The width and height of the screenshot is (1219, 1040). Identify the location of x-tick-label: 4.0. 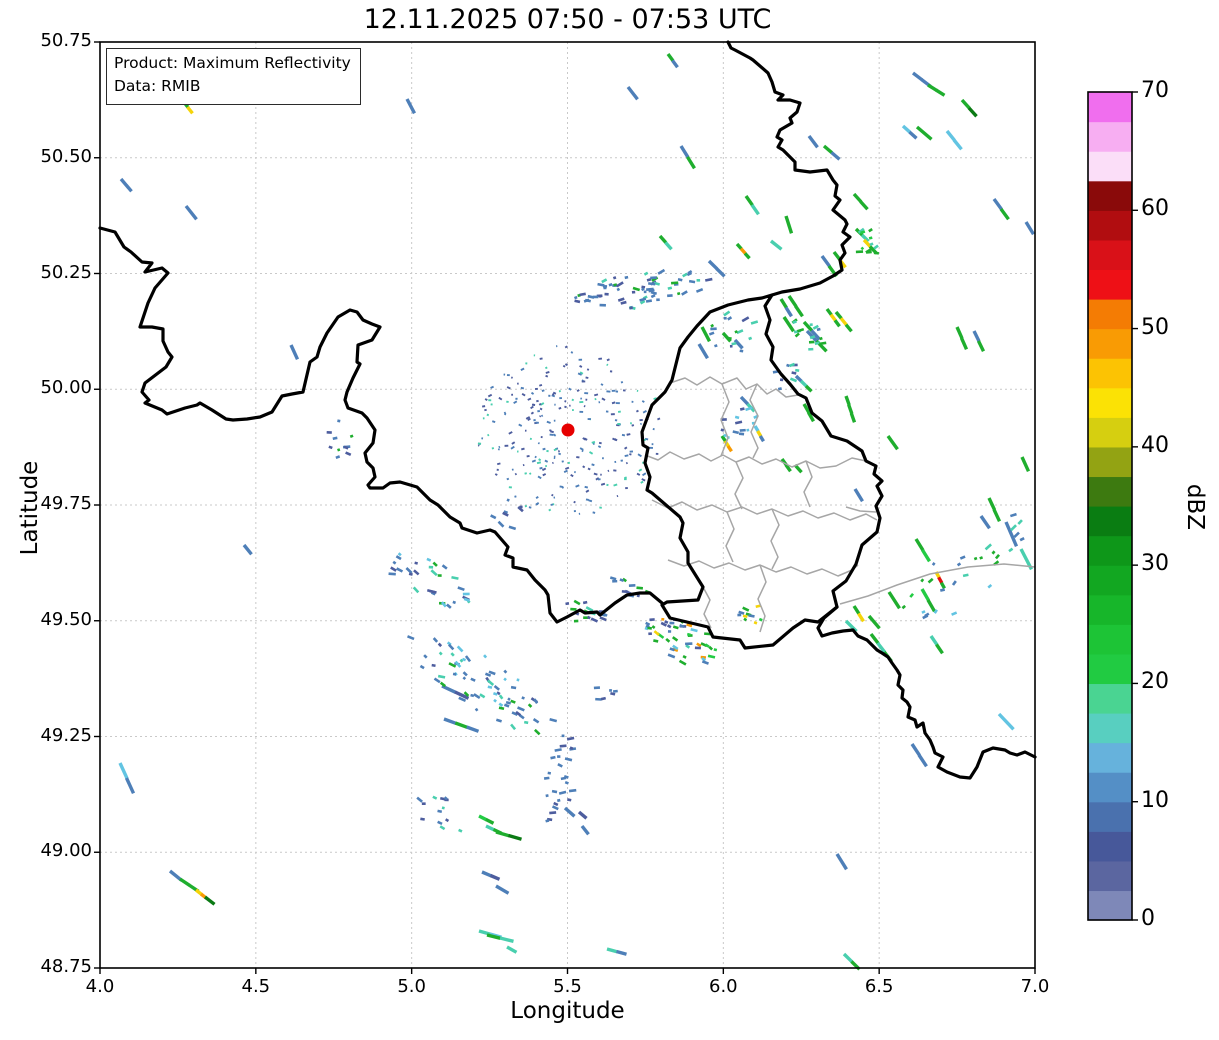
(100, 986).